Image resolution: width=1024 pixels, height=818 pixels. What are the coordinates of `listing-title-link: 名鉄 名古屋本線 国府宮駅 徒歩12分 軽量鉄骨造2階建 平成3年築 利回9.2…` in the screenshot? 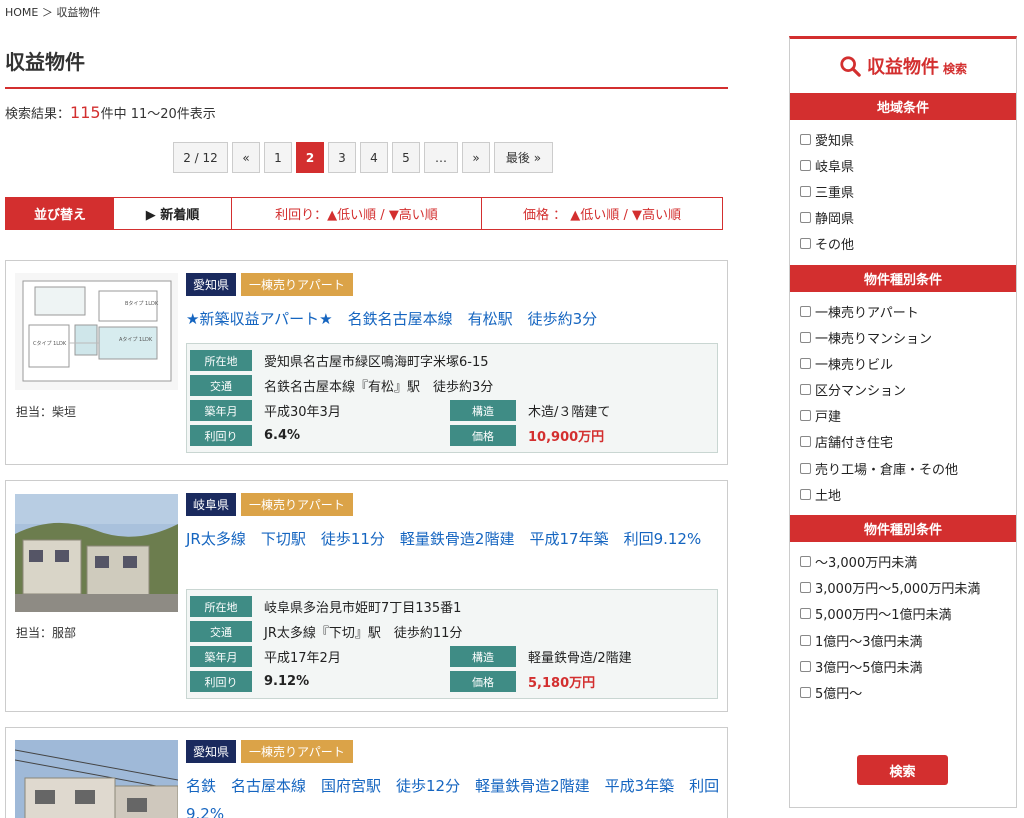 It's located at (453, 795).